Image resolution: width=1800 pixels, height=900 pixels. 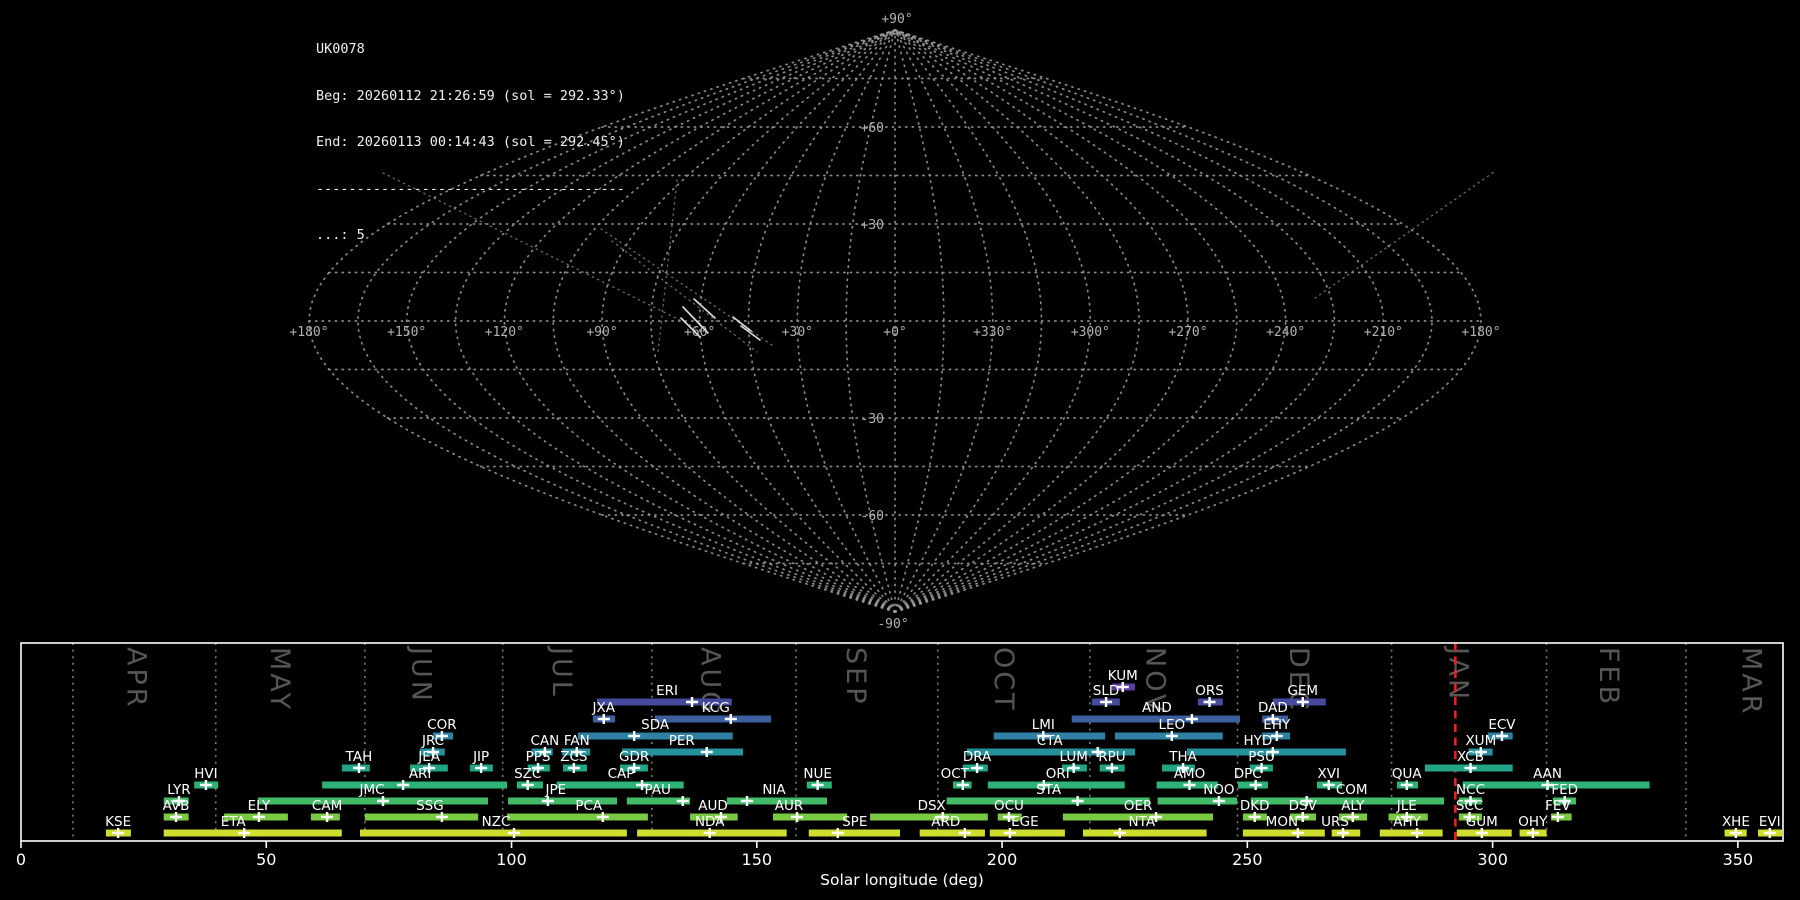 I want to click on lon-label: +90°, so click(x=601, y=332).